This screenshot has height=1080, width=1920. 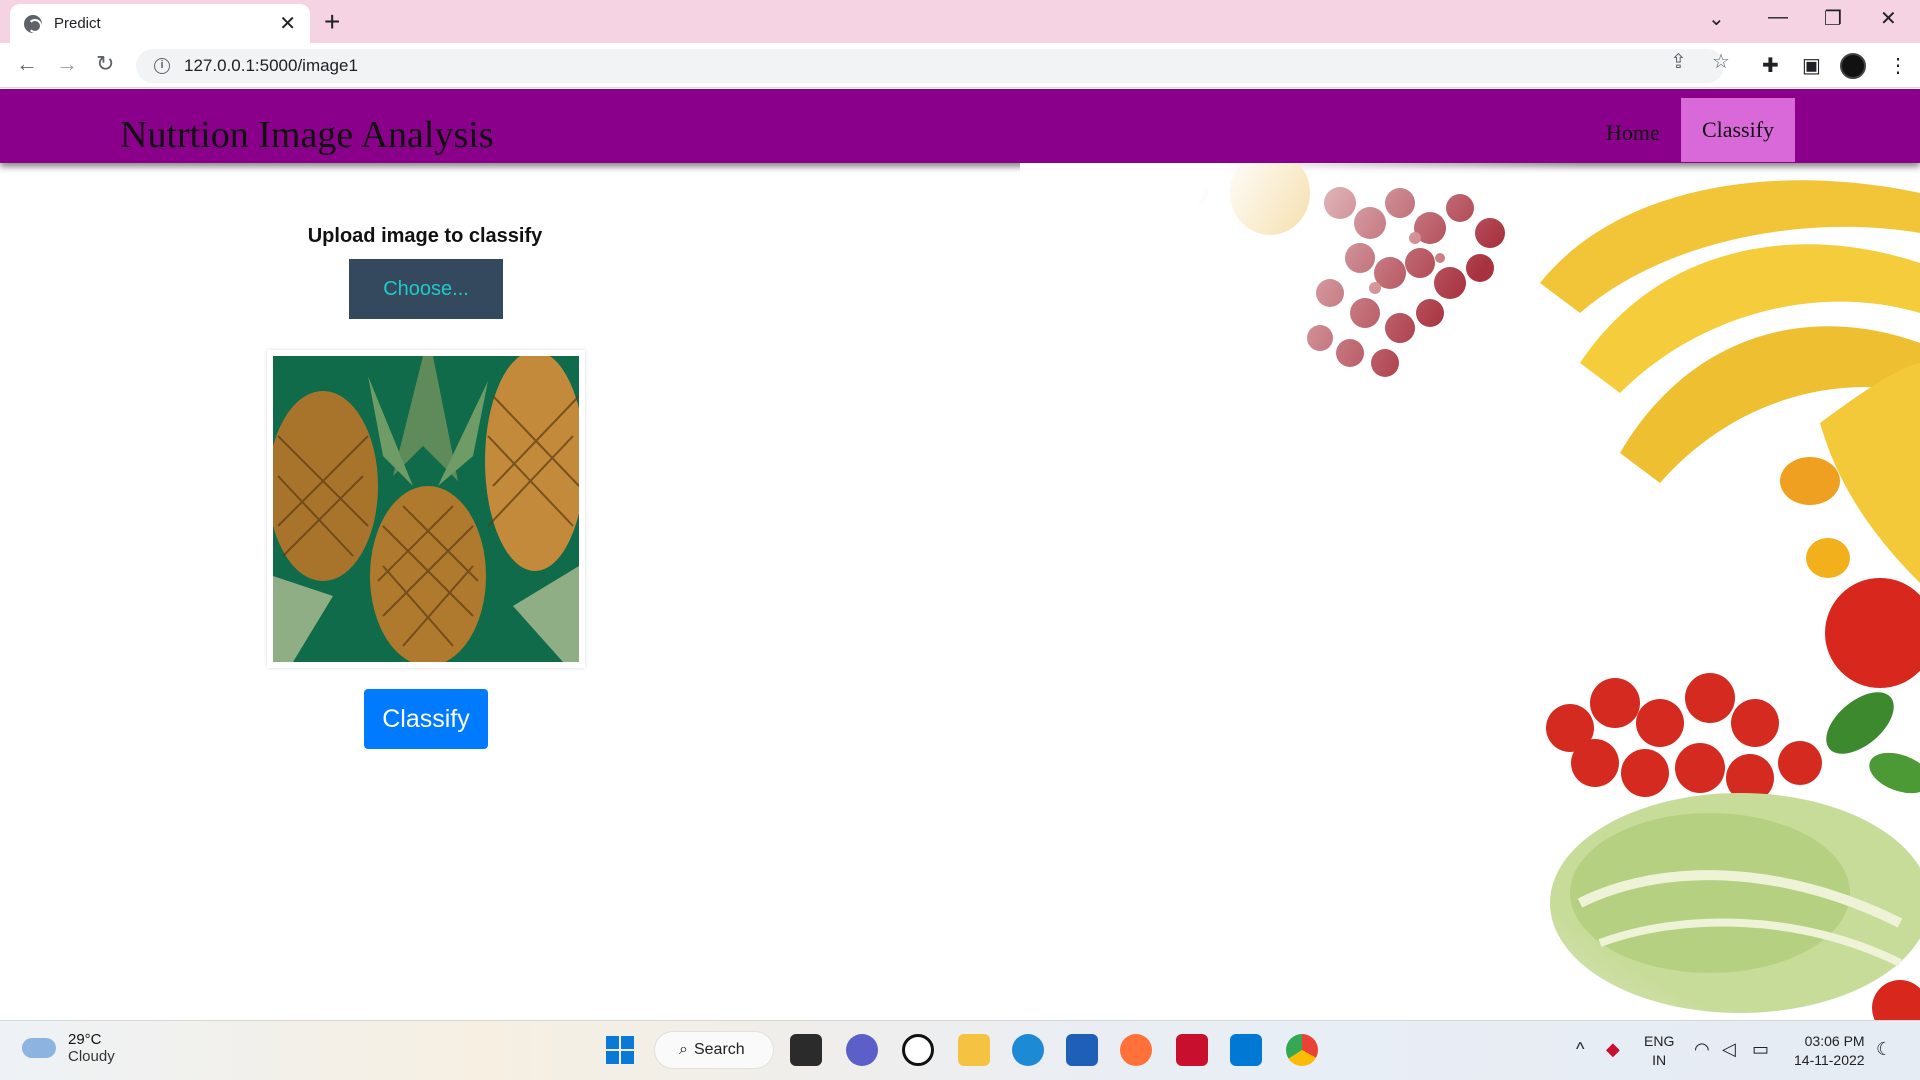 I want to click on pineapple-image, so click(x=426, y=508).